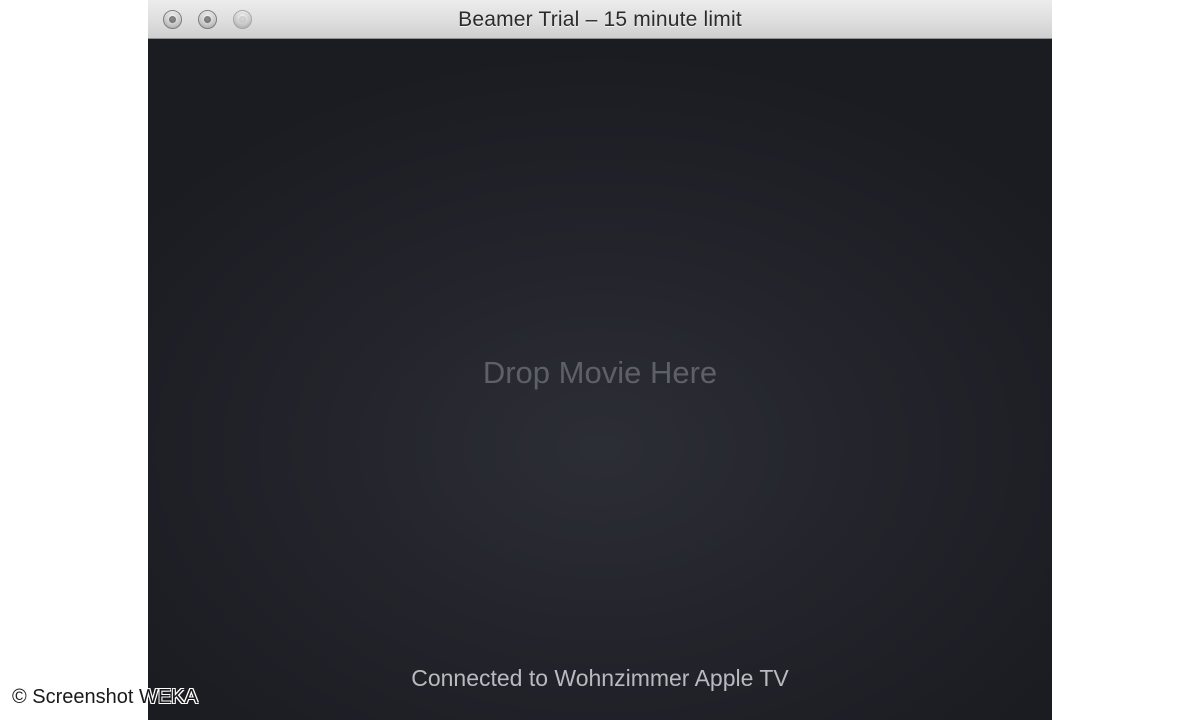 The height and width of the screenshot is (720, 1200). Describe the element at coordinates (105, 697) in the screenshot. I see `copyright-watermark: © Screenshot WEKA` at that location.